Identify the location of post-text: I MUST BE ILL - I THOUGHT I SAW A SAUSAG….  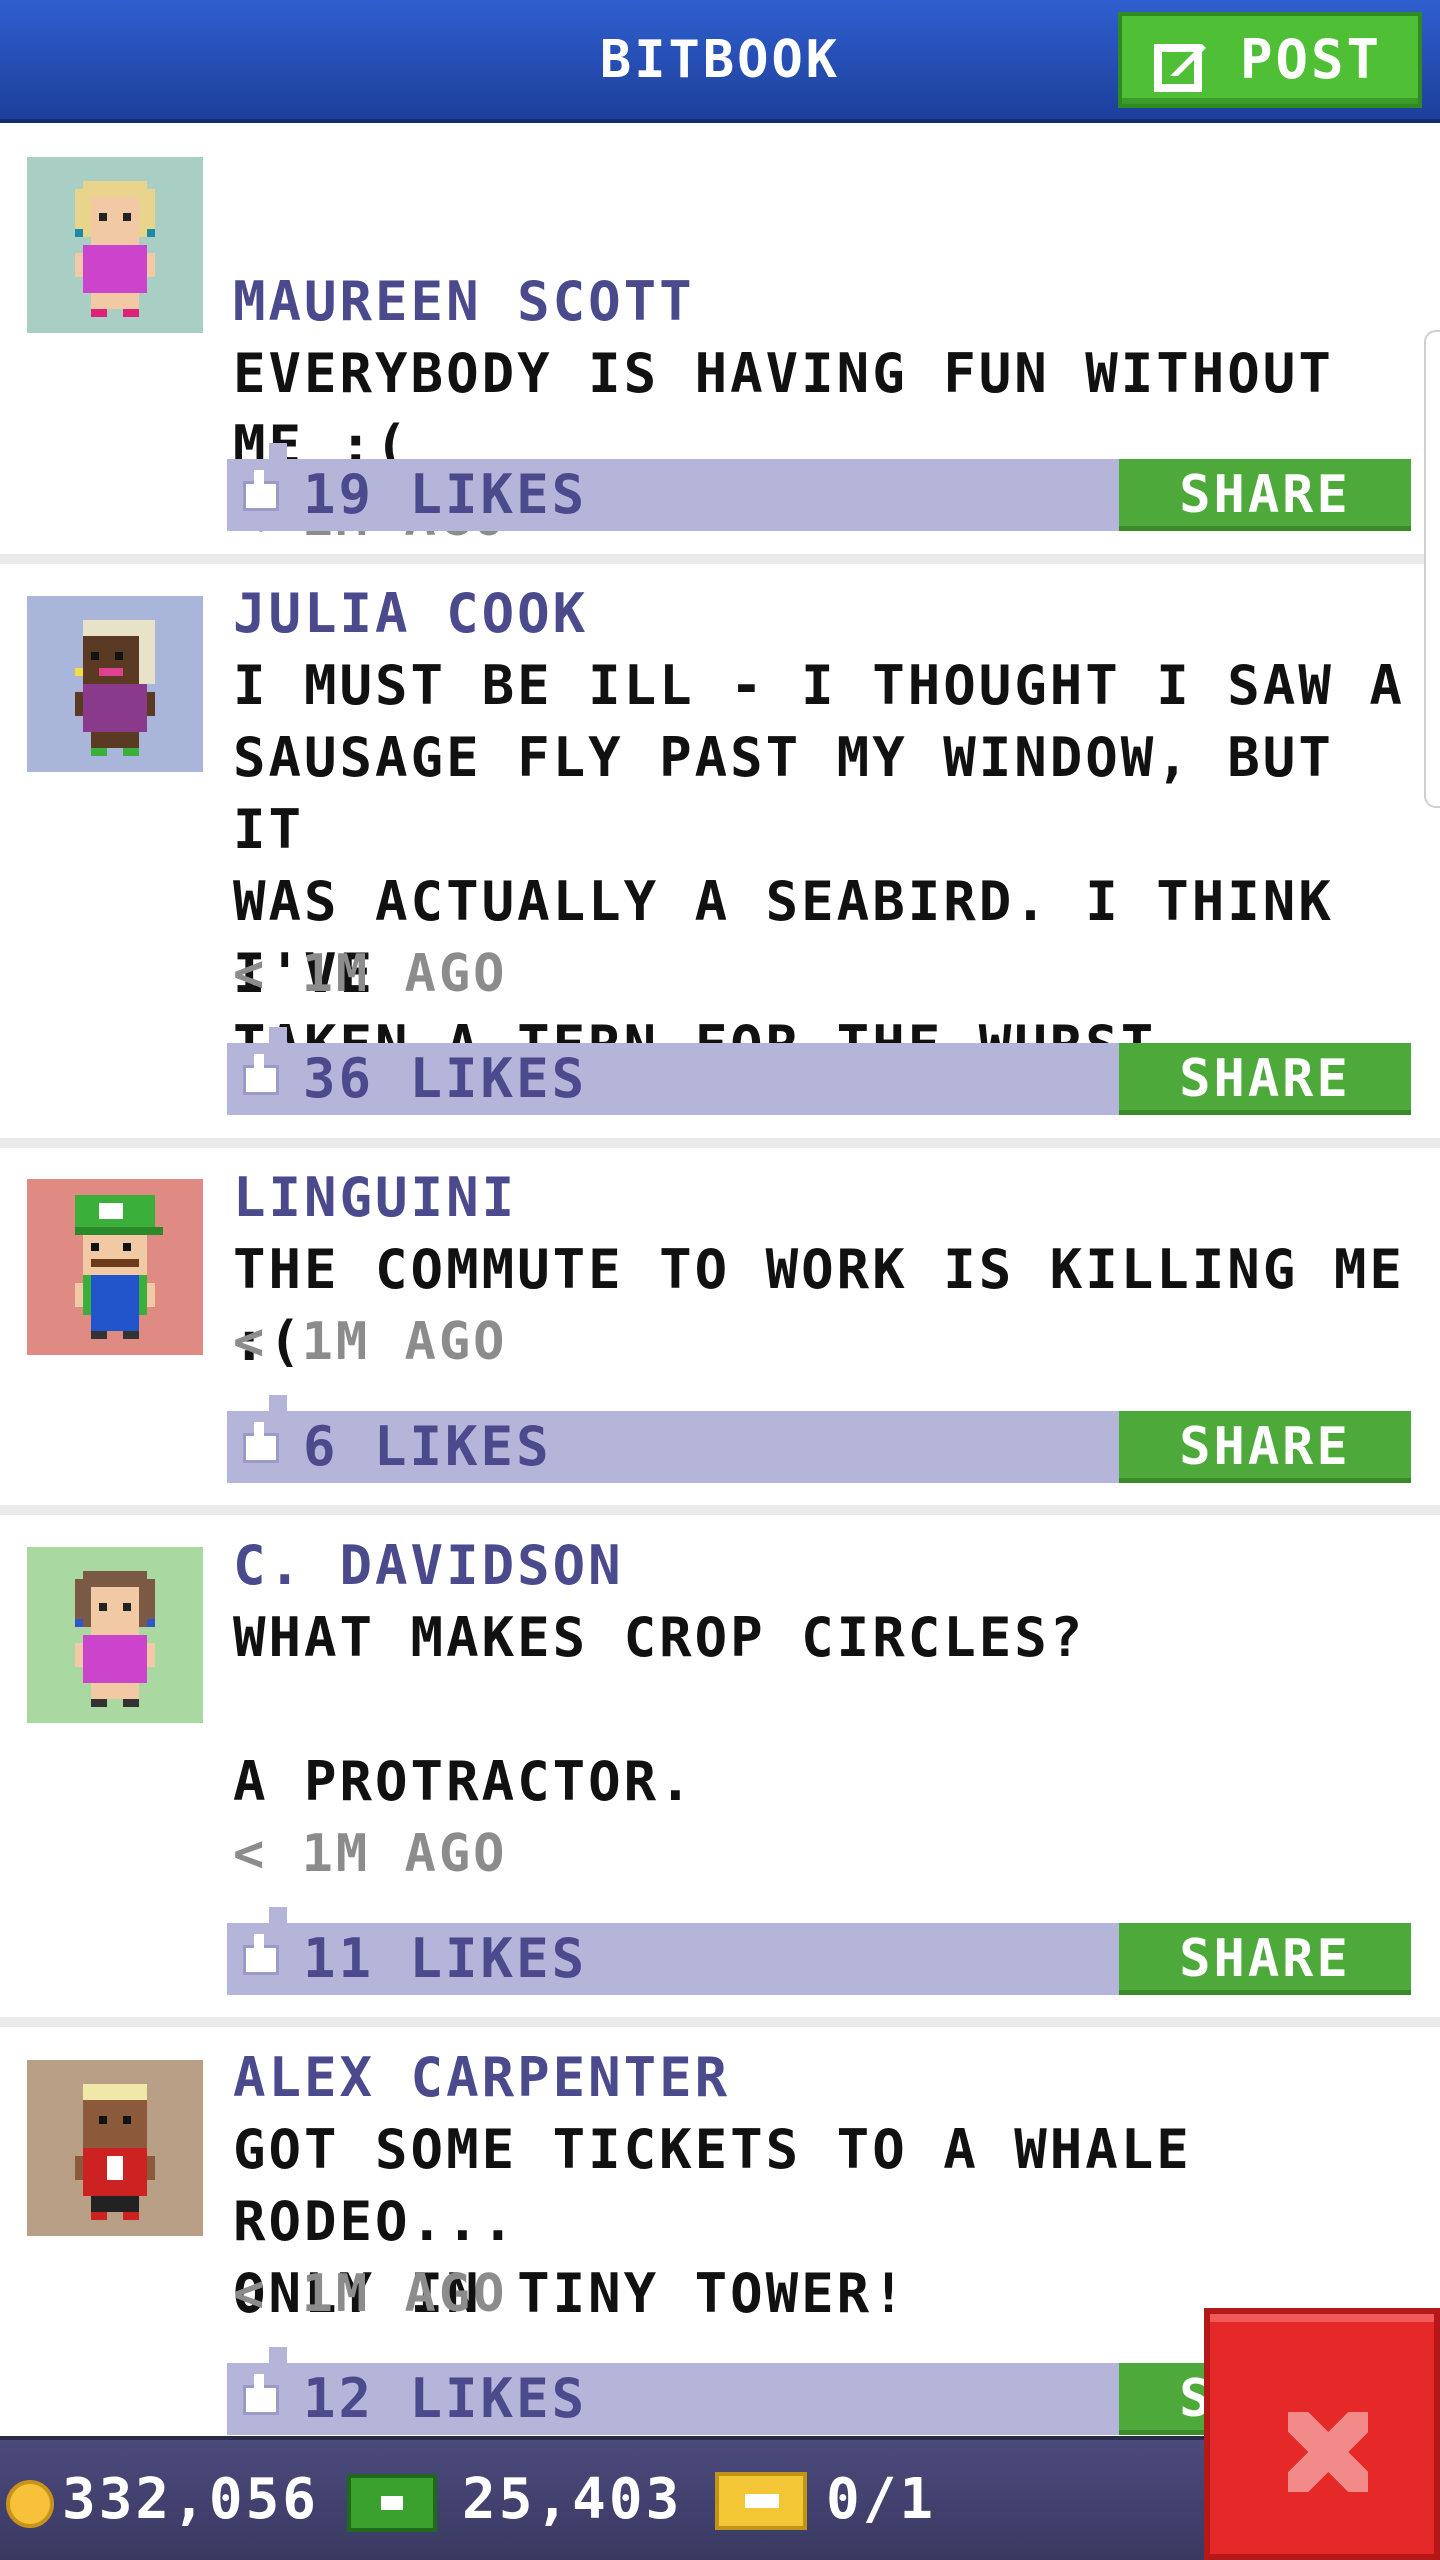
(819, 865).